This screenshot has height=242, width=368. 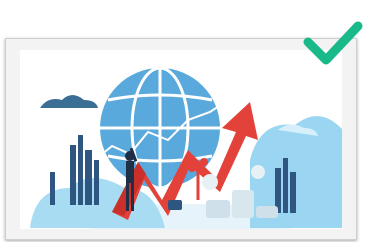 What do you see at coordinates (175, 205) in the screenshot?
I see `watering-can-icon` at bounding box center [175, 205].